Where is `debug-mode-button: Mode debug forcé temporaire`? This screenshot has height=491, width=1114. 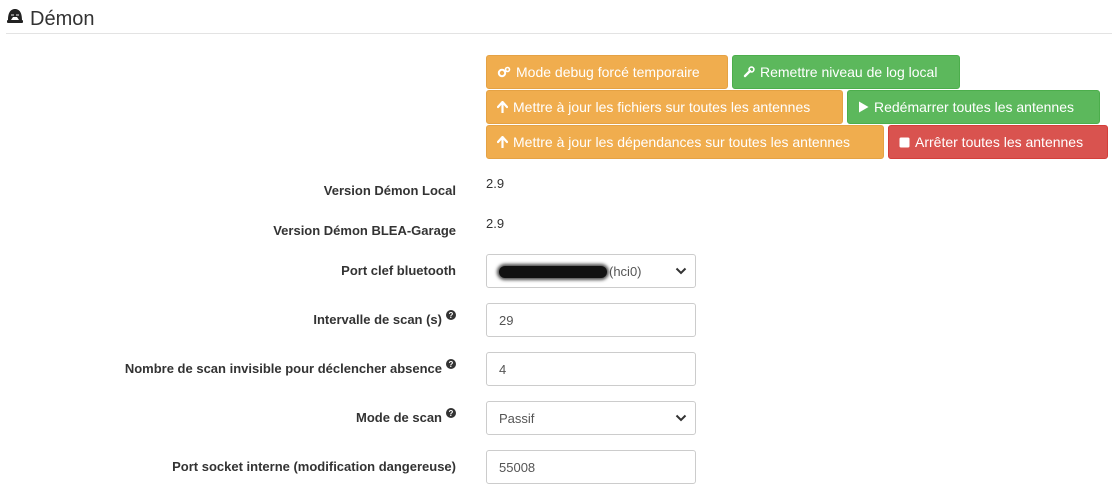 debug-mode-button: Mode debug forcé temporaire is located at coordinates (607, 72).